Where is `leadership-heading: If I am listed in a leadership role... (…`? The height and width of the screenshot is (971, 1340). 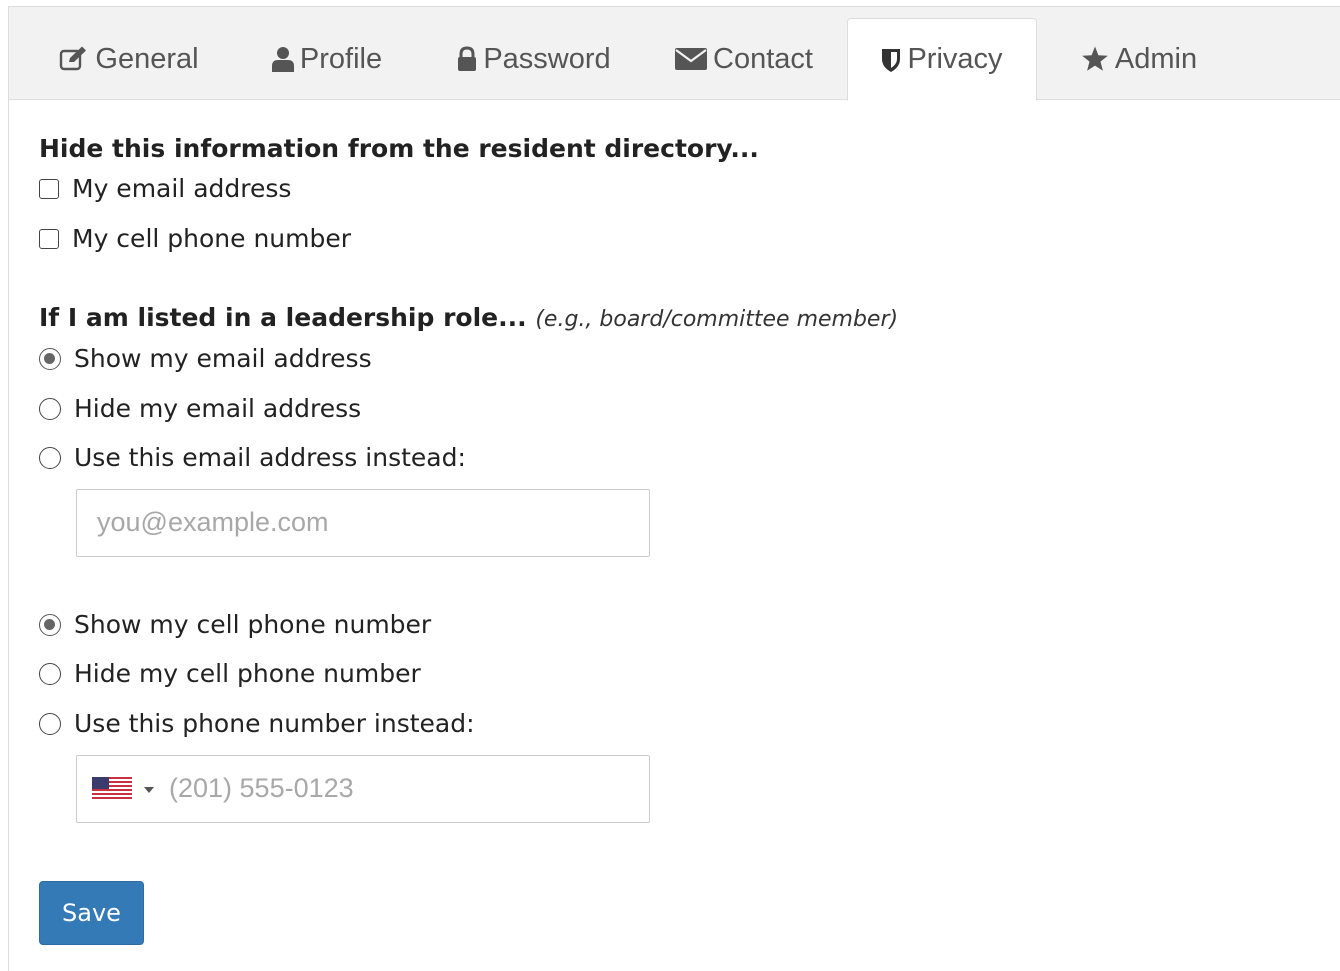 leadership-heading: If I am listed in a leadership role... (… is located at coordinates (468, 317).